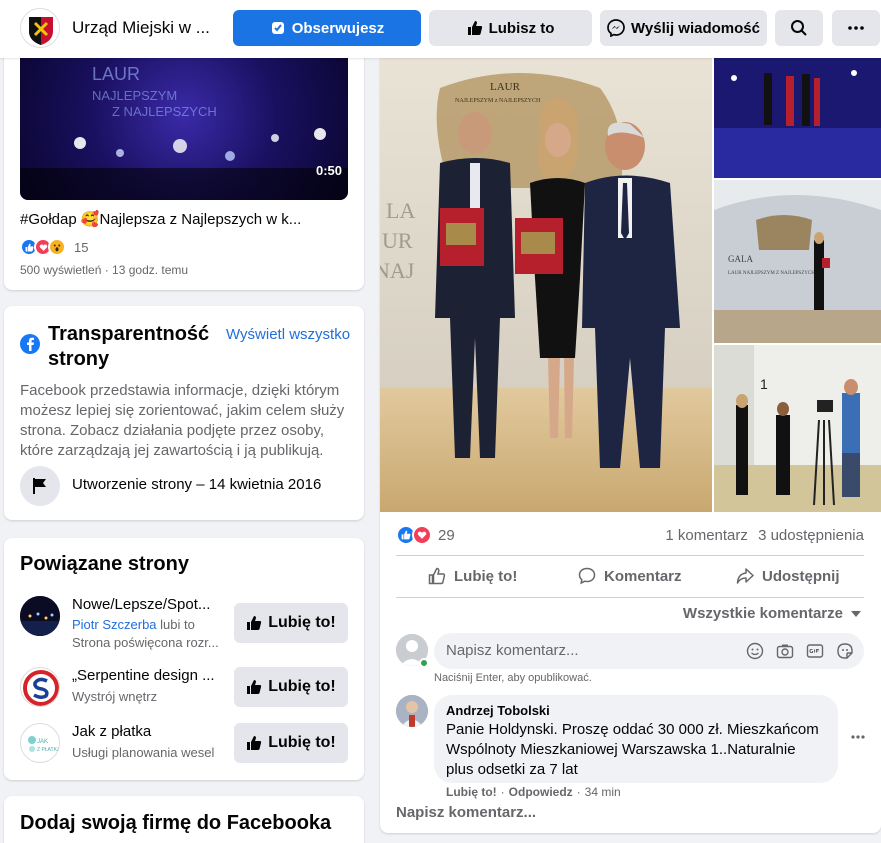 Image resolution: width=881 pixels, height=843 pixels. I want to click on post-share-button: Udostępnij, so click(788, 576).